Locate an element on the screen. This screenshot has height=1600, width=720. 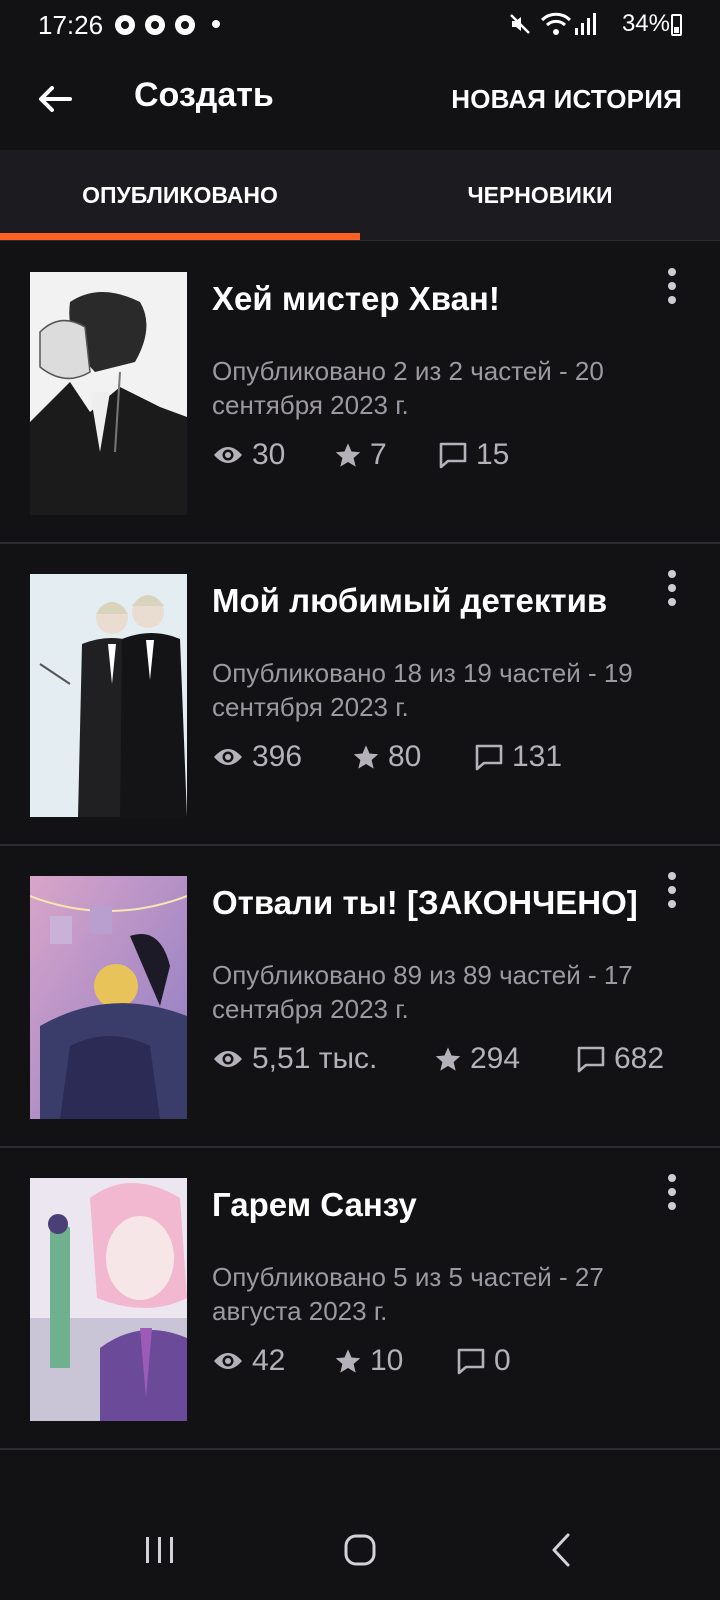
story-stats: 5,51 тыс. 294 682 is located at coordinates (452, 1062).